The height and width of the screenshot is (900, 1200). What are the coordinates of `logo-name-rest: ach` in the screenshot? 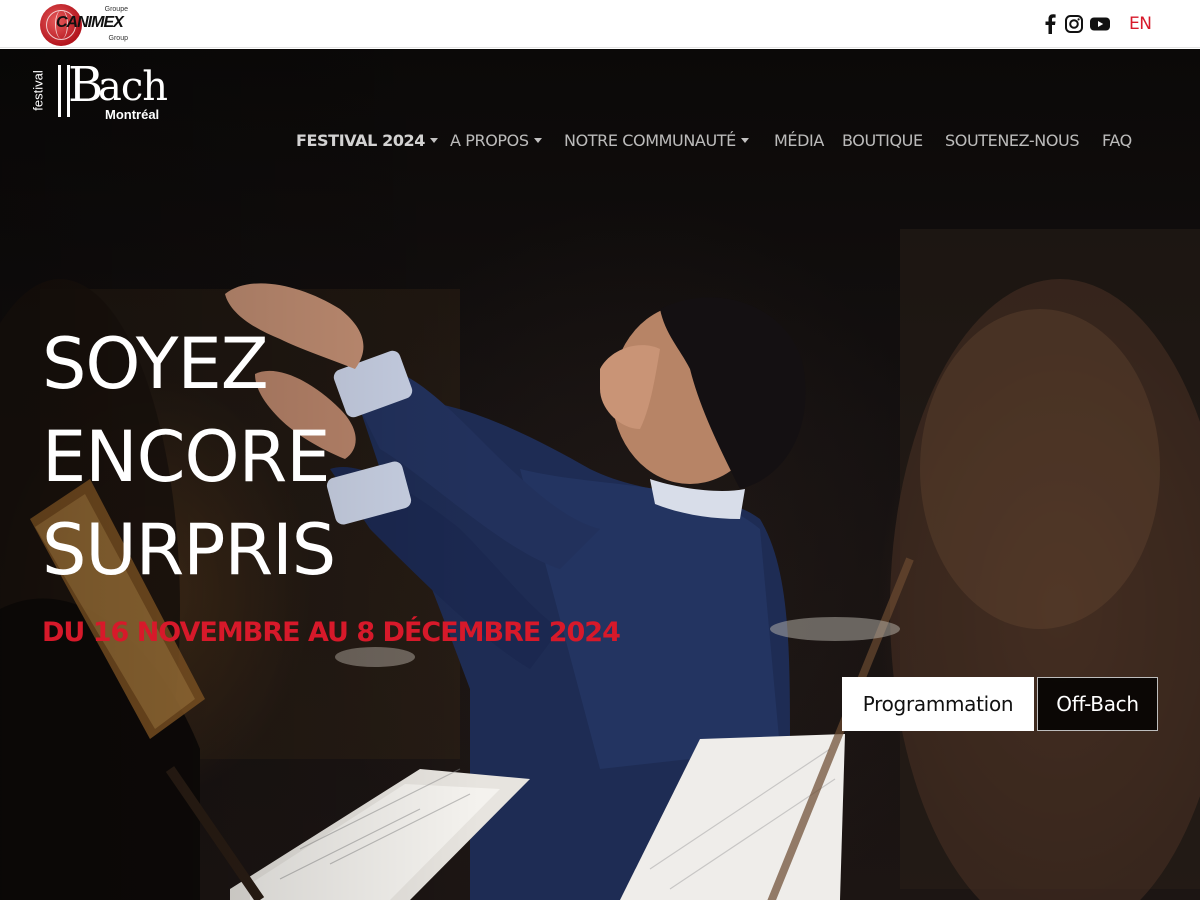 It's located at (133, 87).